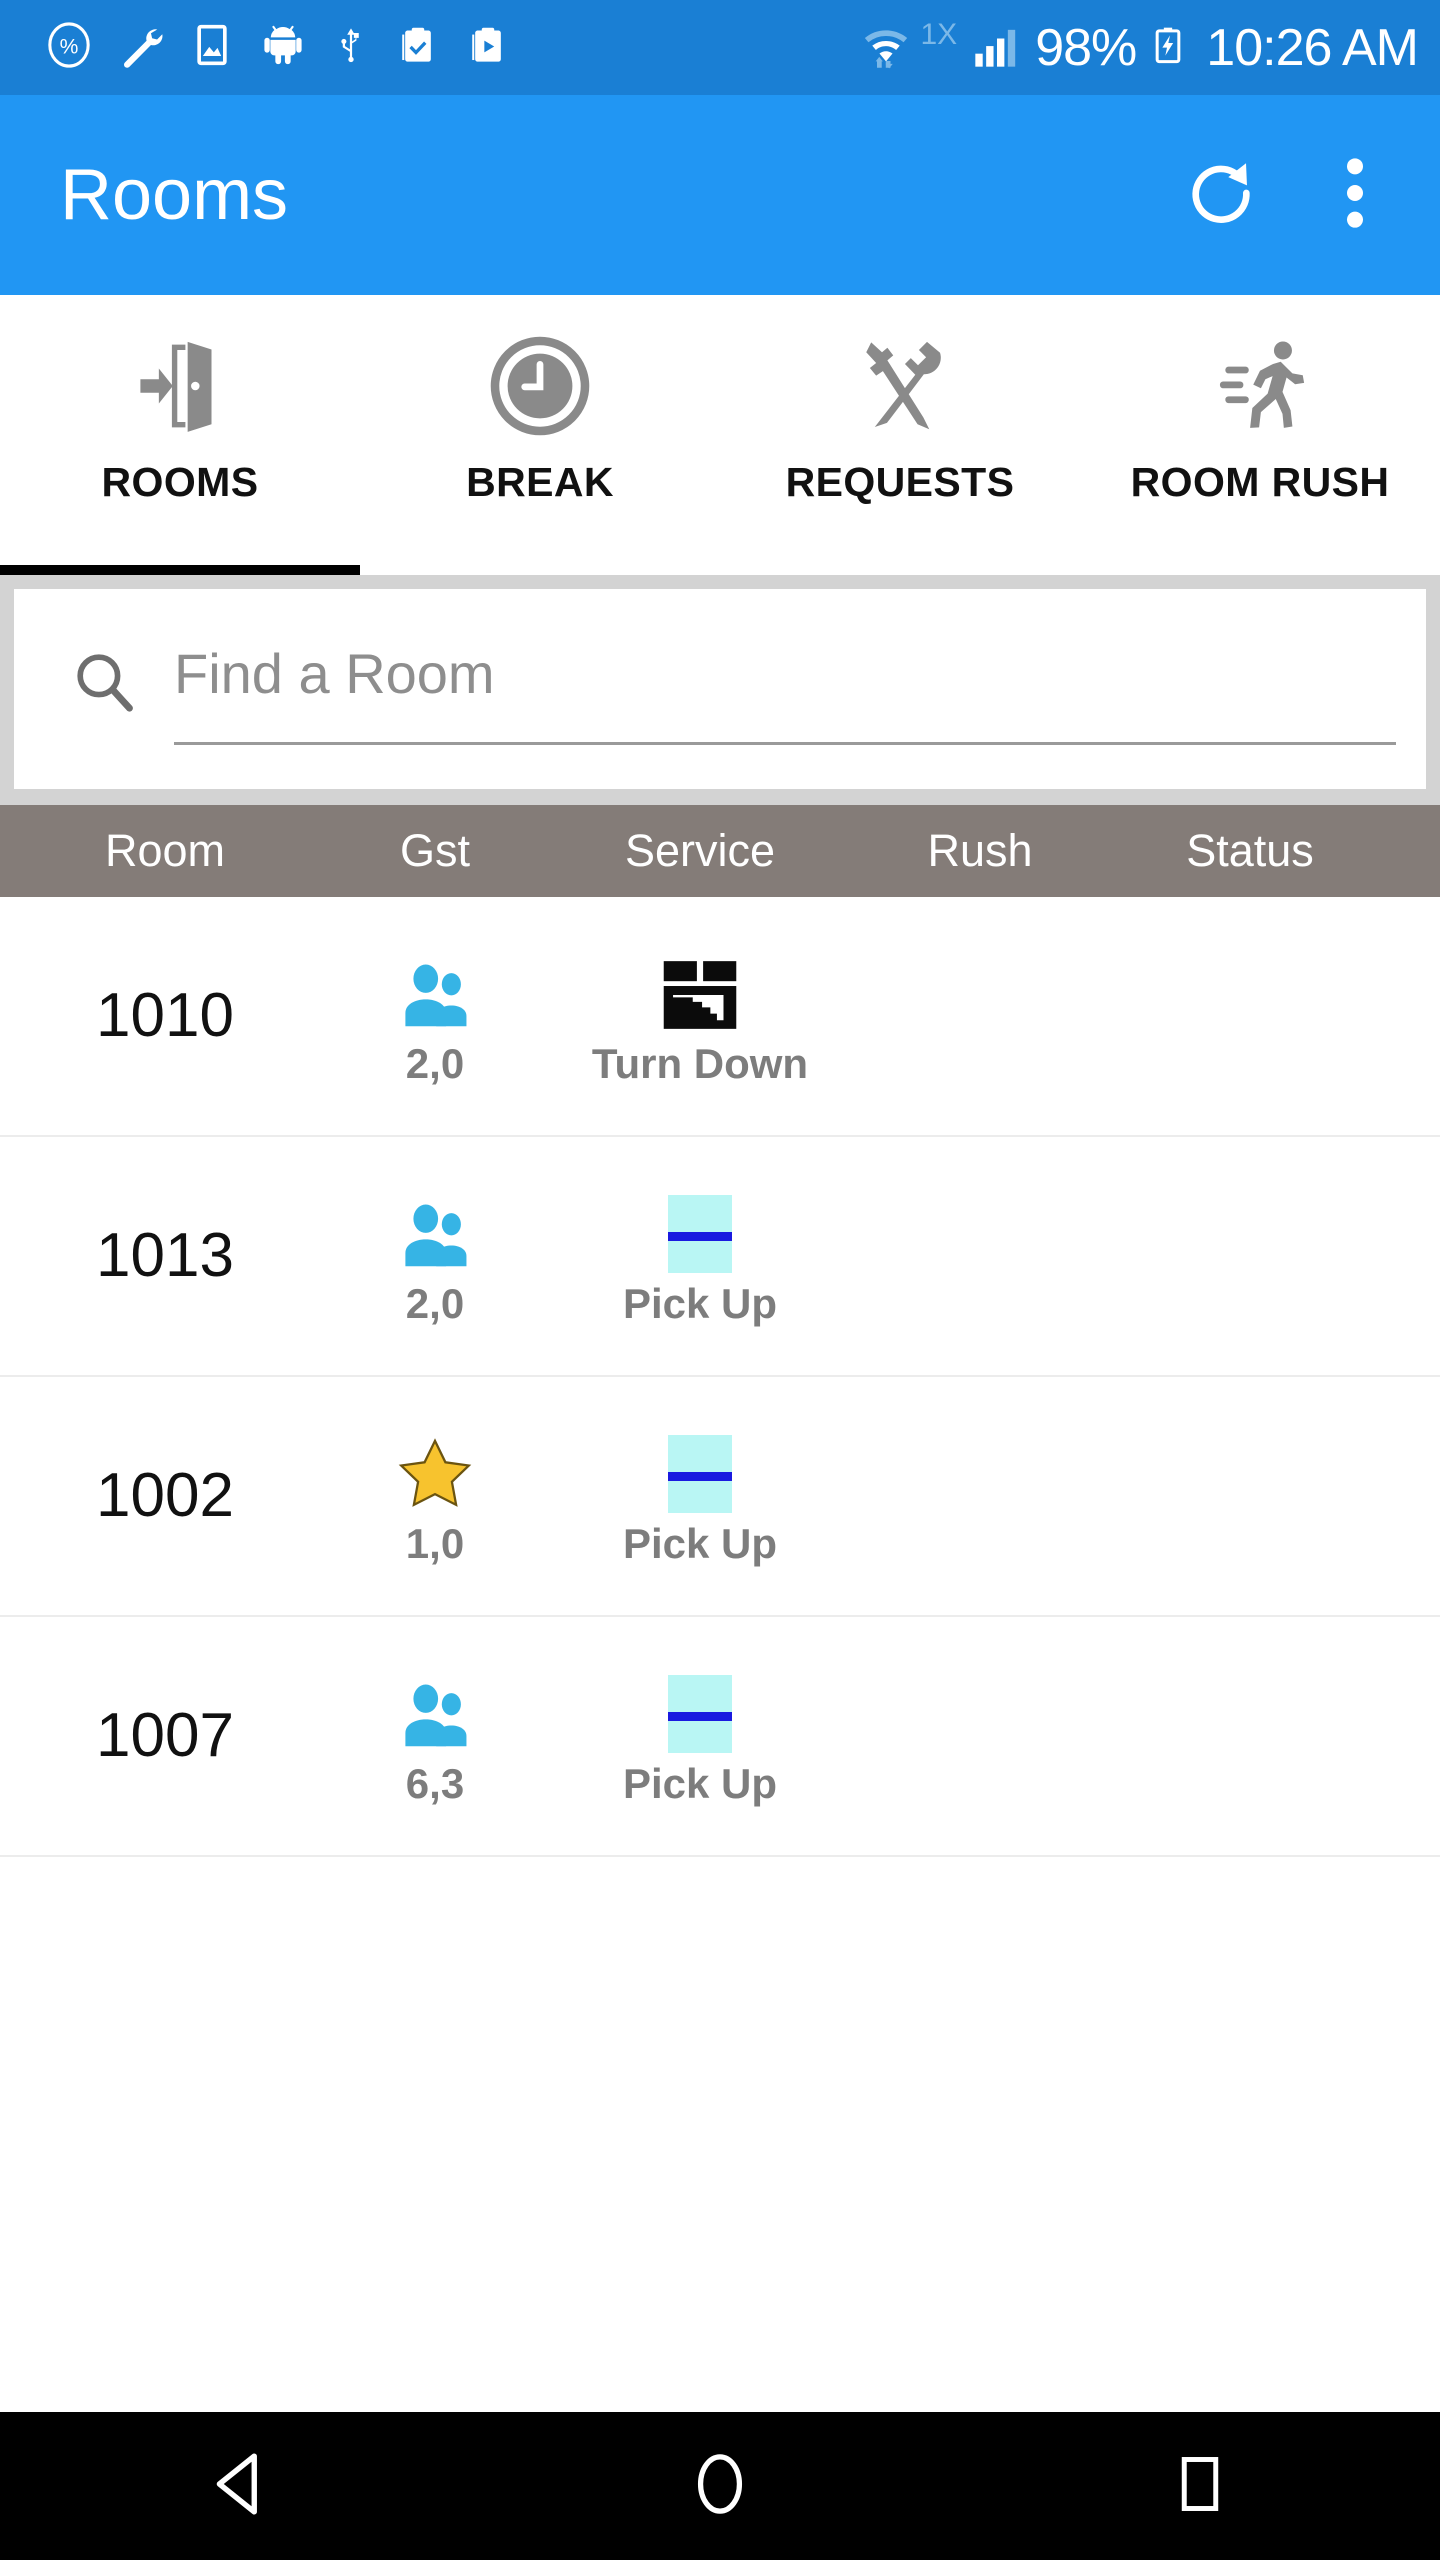 The width and height of the screenshot is (1440, 2560). I want to click on vip-star-icon, so click(435, 1470).